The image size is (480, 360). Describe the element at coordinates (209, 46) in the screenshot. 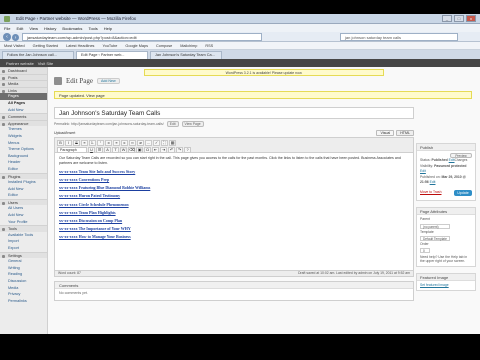

I see `bookmark-item: RSS` at that location.